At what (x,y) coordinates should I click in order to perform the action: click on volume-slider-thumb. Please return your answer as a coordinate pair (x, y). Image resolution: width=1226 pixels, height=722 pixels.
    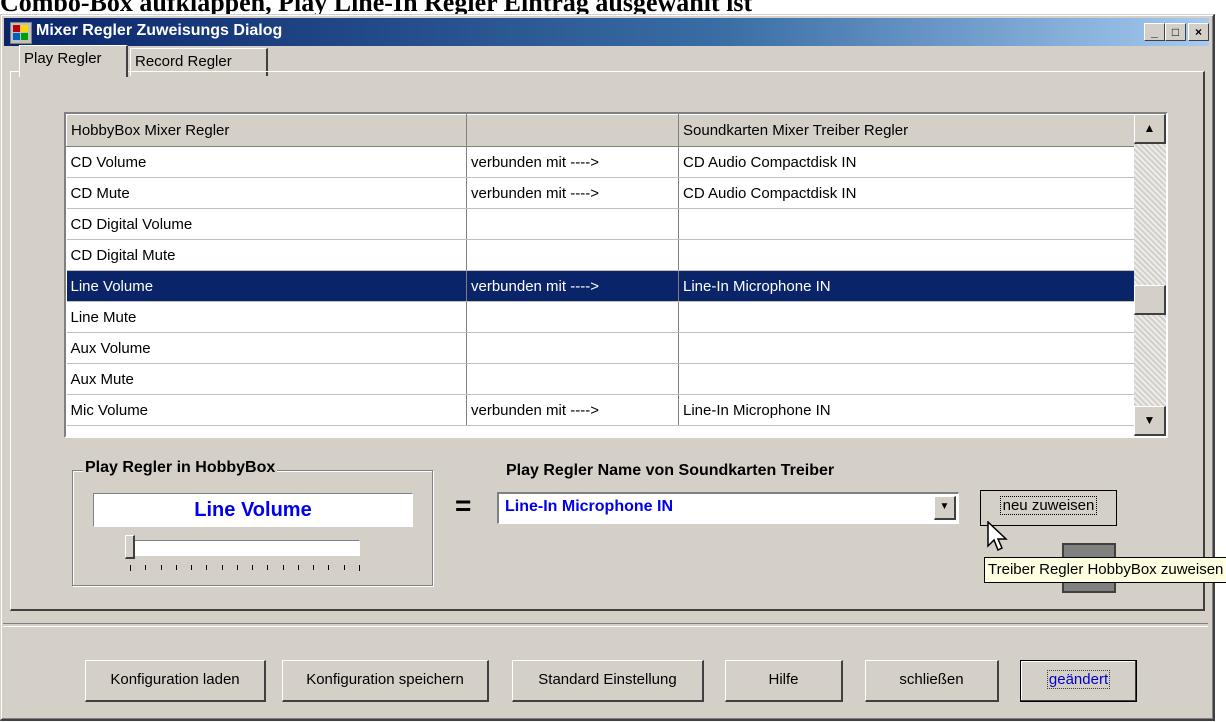
    Looking at the image, I should click on (130, 547).